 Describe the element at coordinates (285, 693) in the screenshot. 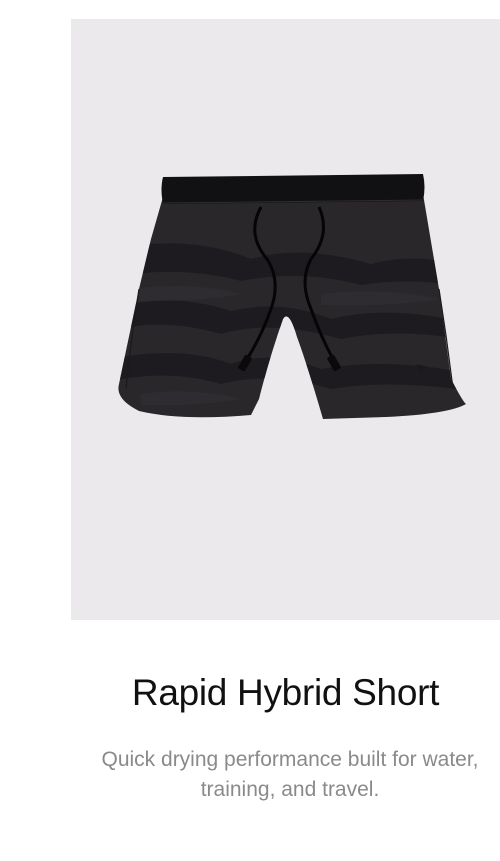

I see `product-title: Rapid Hybrid Short` at that location.